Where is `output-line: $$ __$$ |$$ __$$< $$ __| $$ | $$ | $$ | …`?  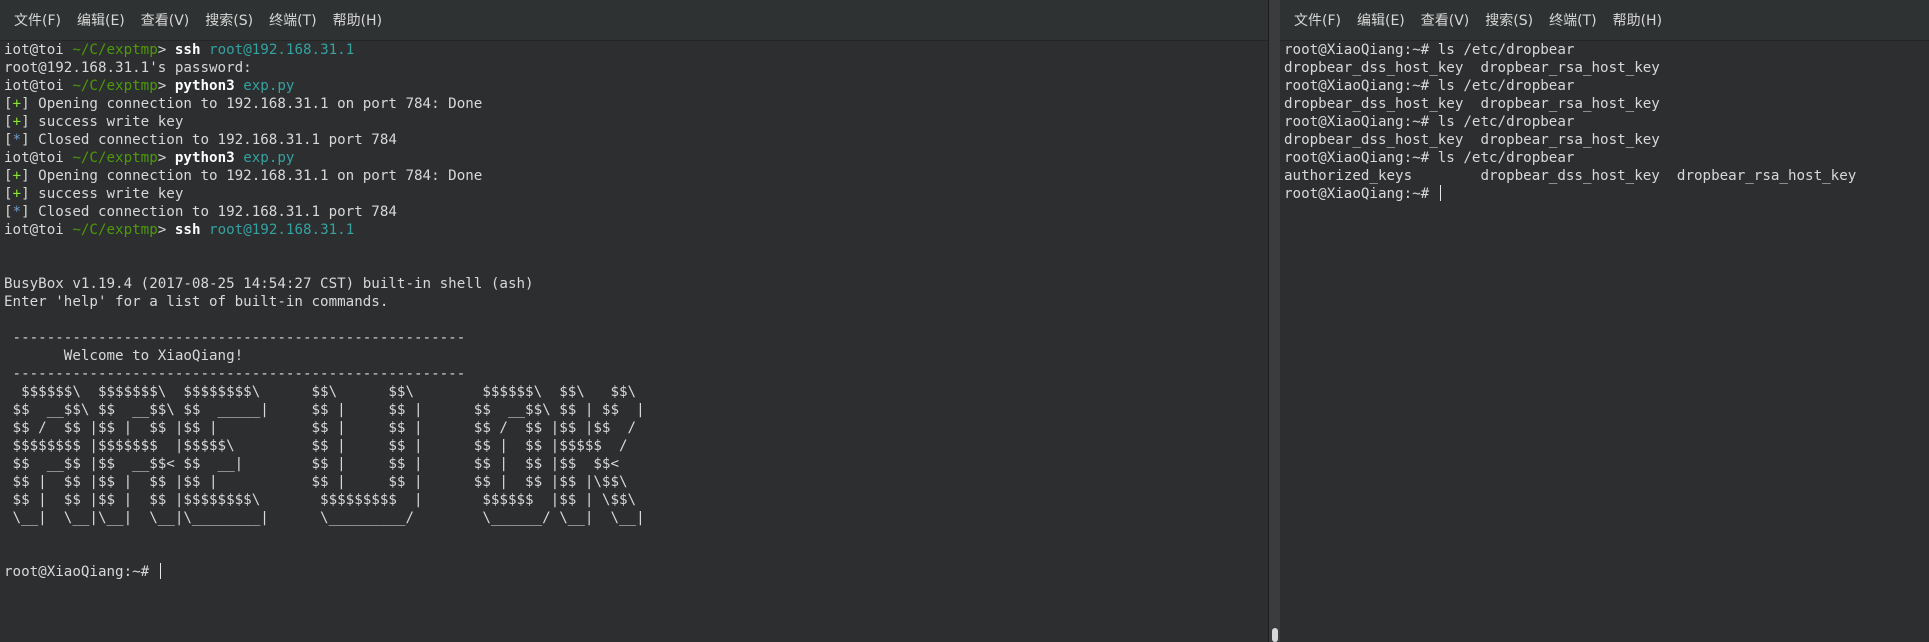 output-line: $$ __$$ |$$ __$$< $$ __| $$ | $$ | $$ | … is located at coordinates (311, 464).